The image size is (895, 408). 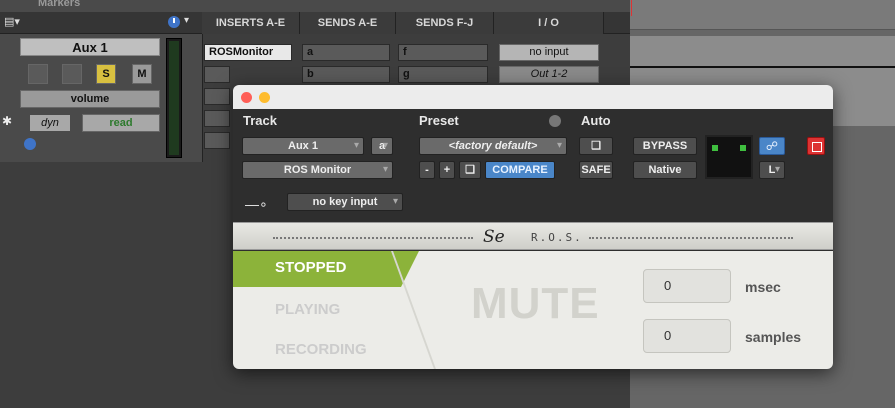 I want to click on msec-unit: msec, so click(x=763, y=287).